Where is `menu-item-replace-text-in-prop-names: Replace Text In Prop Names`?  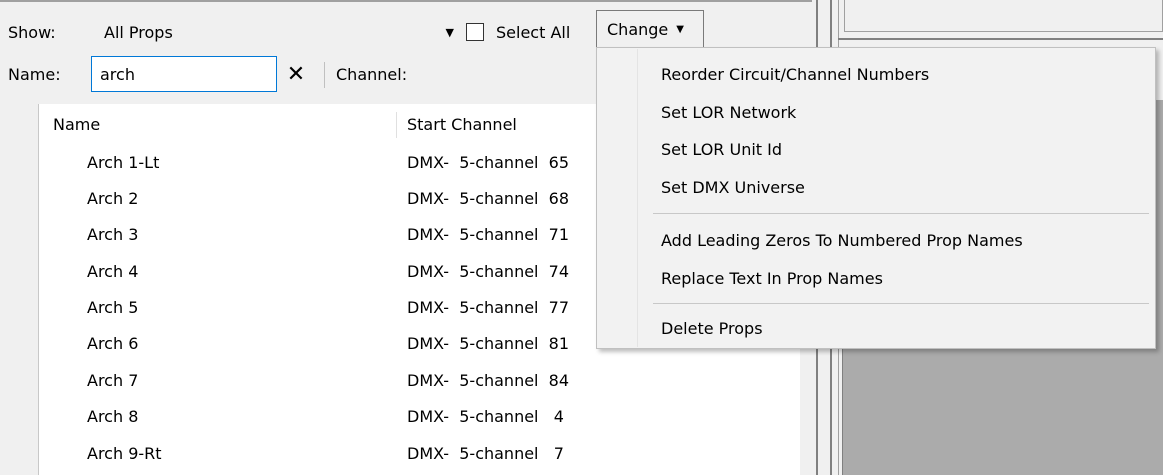 menu-item-replace-text-in-prop-names: Replace Text In Prop Names is located at coordinates (772, 278).